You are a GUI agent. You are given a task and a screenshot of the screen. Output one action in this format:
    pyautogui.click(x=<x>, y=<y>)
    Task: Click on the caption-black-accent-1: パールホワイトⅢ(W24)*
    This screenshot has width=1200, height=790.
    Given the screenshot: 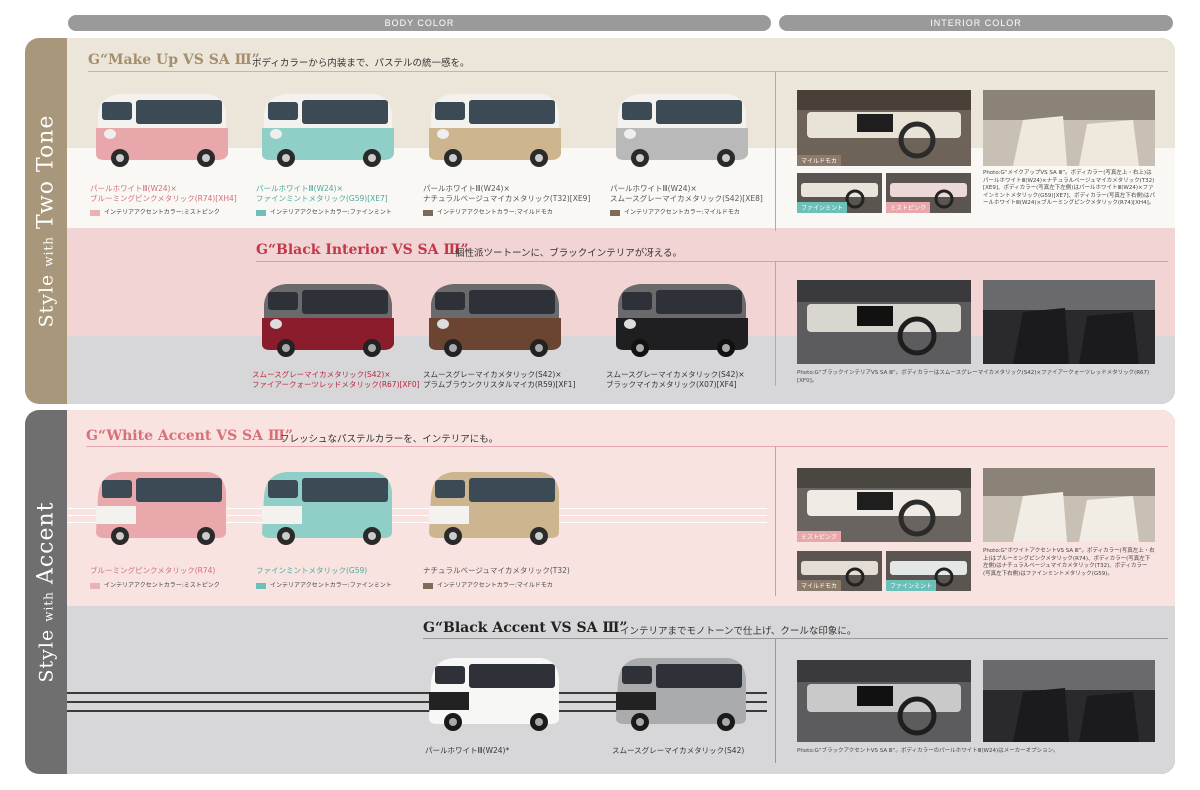 What is the action you would take?
    pyautogui.click(x=467, y=750)
    